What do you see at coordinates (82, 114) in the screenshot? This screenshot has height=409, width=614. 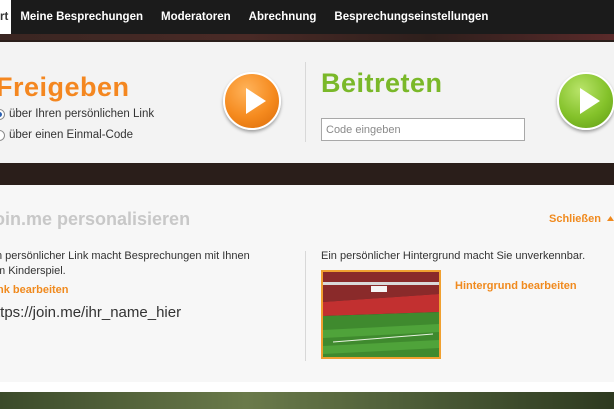 I see `share-option-link-label: über Ihren persönlichen Link` at bounding box center [82, 114].